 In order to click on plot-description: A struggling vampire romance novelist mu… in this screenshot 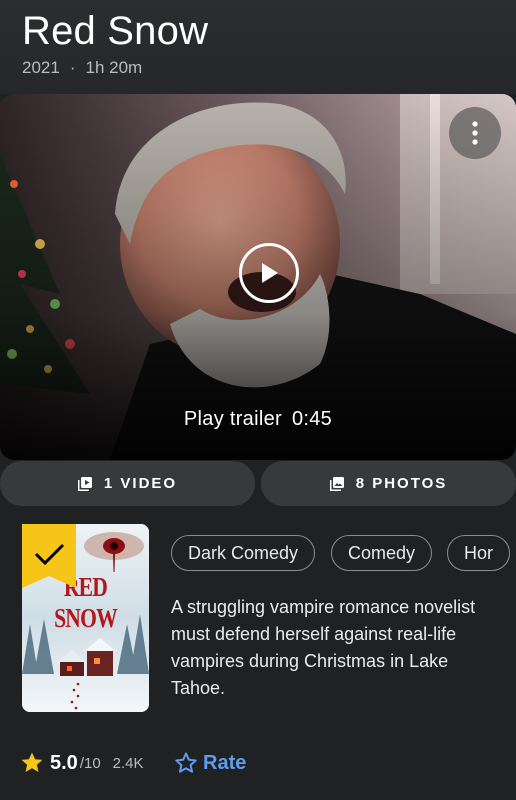, I will do `click(336, 648)`.